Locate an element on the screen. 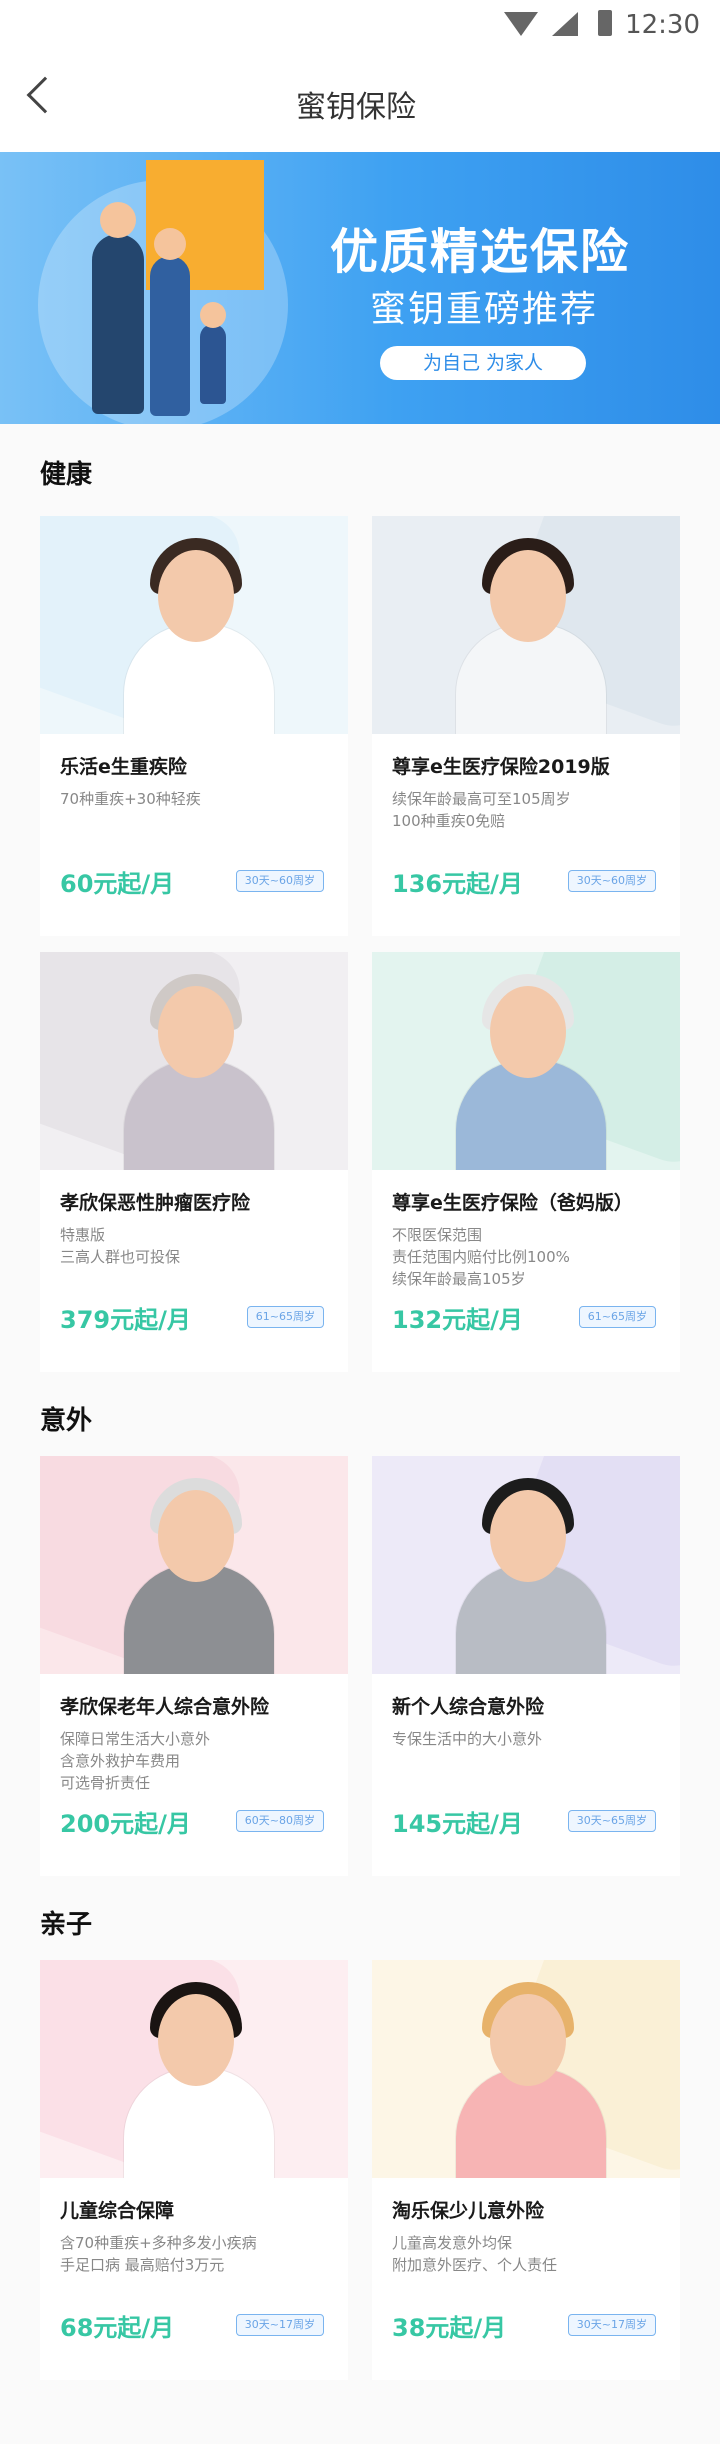 The height and width of the screenshot is (2444, 720). wifi-icon is located at coordinates (521, 24).